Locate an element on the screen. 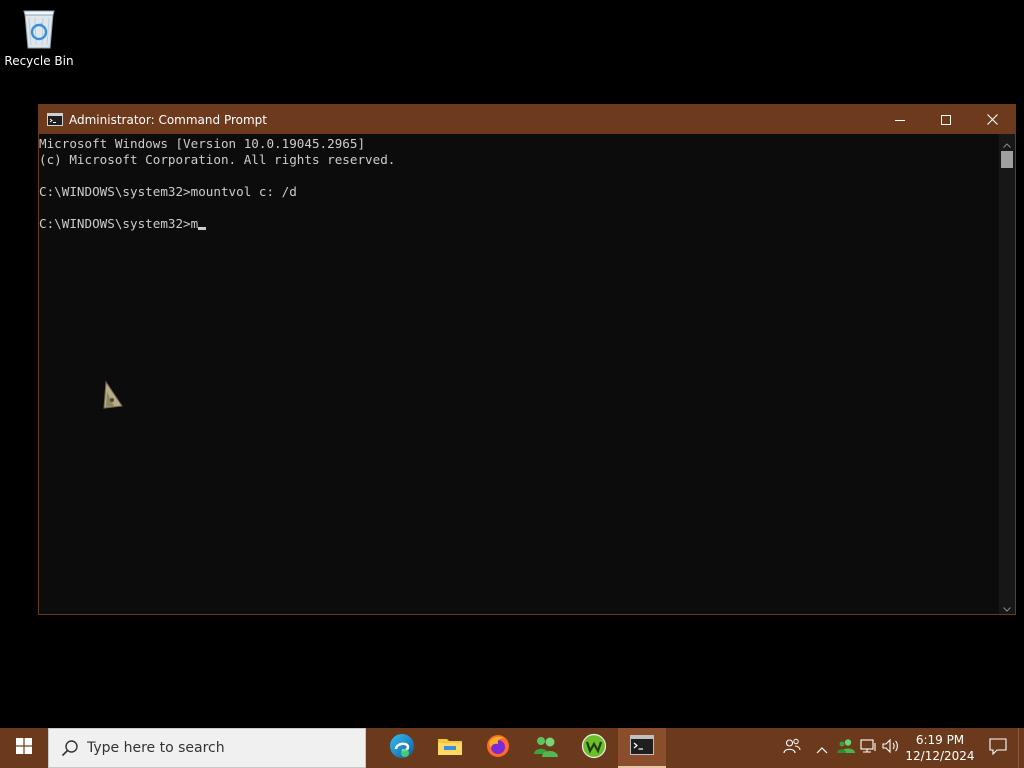 Image resolution: width=1024 pixels, height=768 pixels. system-tray: 6:19 PM 12/12/2024 is located at coordinates (899, 748).